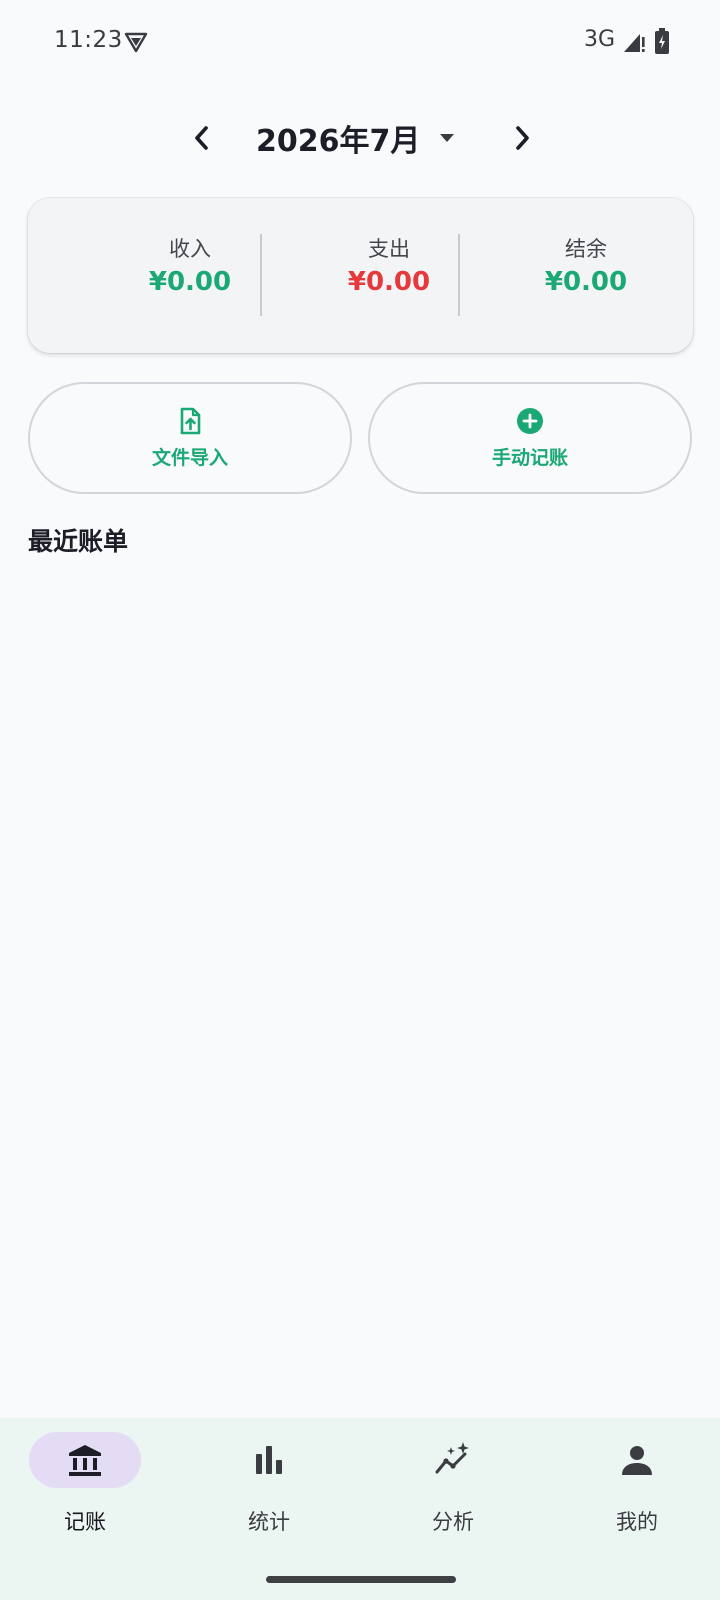 This screenshot has height=1600, width=720. Describe the element at coordinates (530, 420) in the screenshot. I see `add-circle-icon` at that location.